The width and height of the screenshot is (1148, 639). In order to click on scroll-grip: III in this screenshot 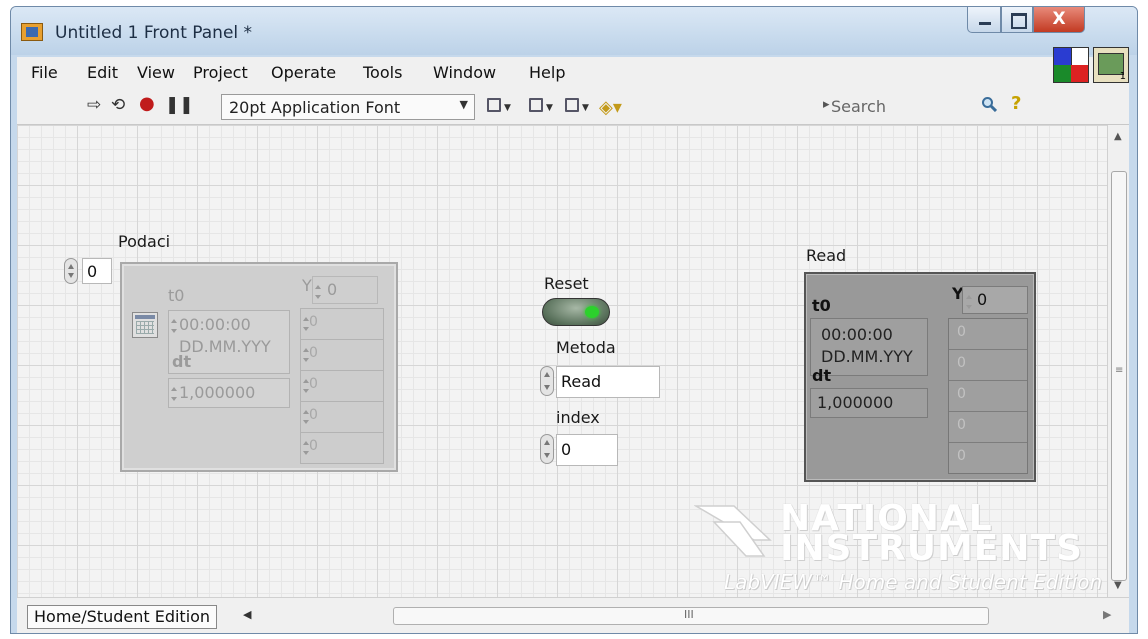, I will do `click(689, 614)`.